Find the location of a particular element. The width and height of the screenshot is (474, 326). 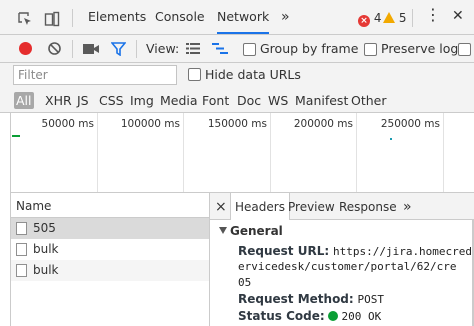

request-name: 505 is located at coordinates (44, 228).